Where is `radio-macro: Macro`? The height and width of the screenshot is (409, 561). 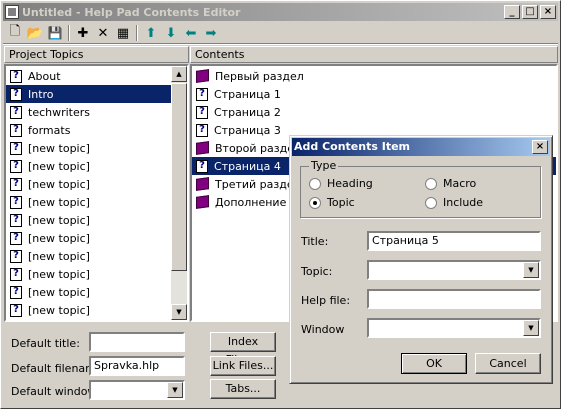
radio-macro: Macro is located at coordinates (450, 183).